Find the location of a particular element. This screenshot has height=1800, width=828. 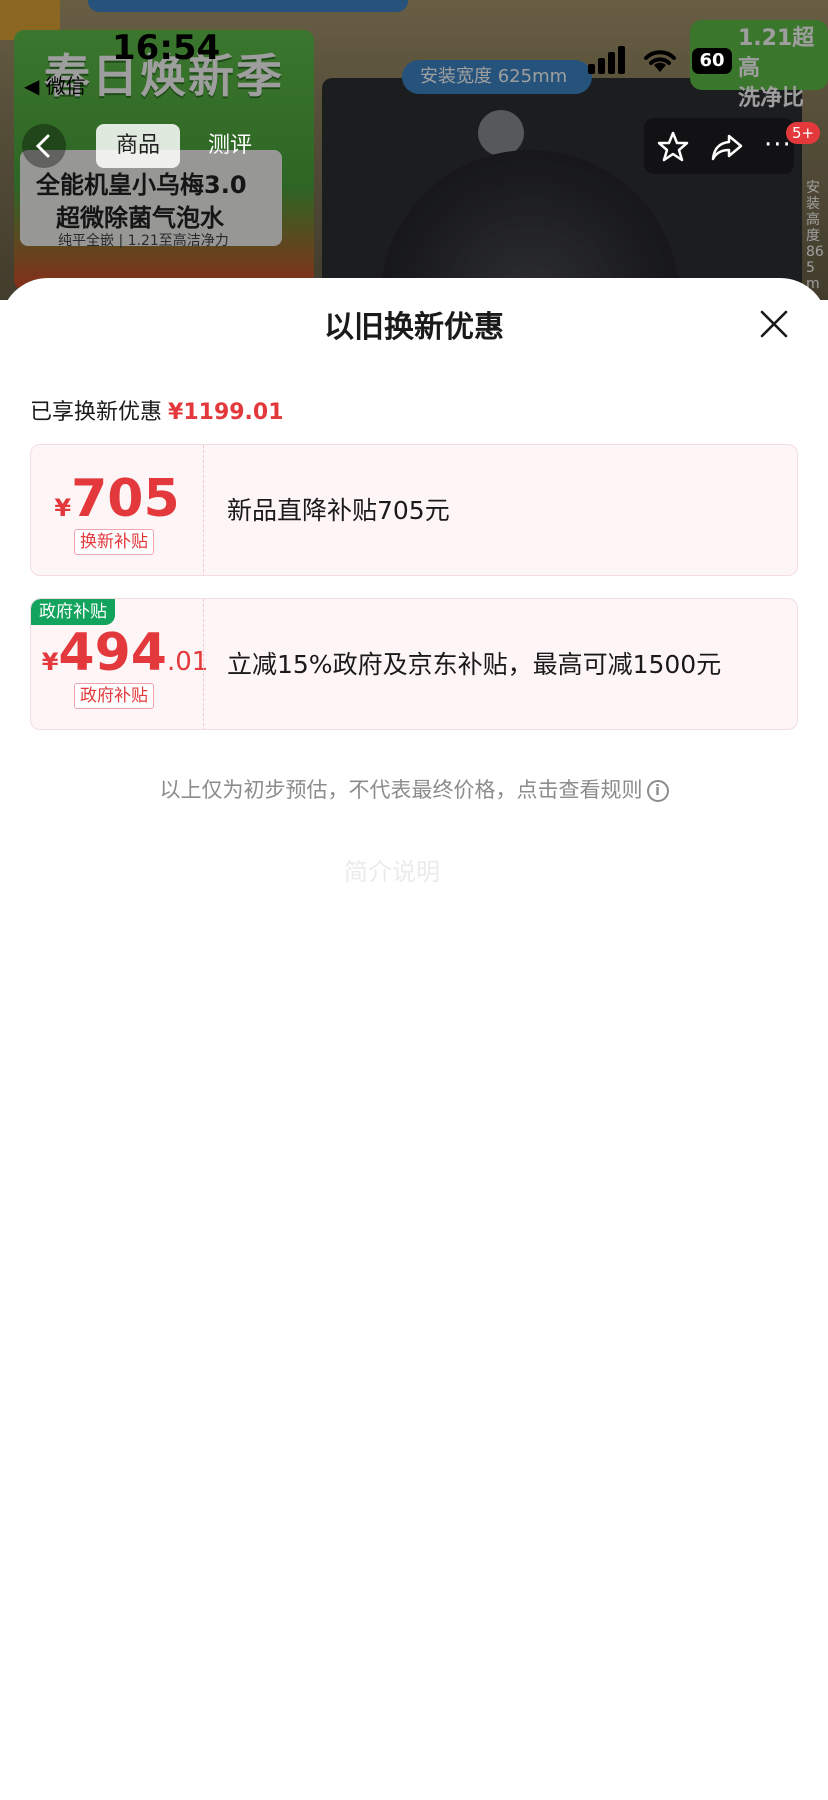

sheet-title: 以旧换新优惠 is located at coordinates (414, 327).